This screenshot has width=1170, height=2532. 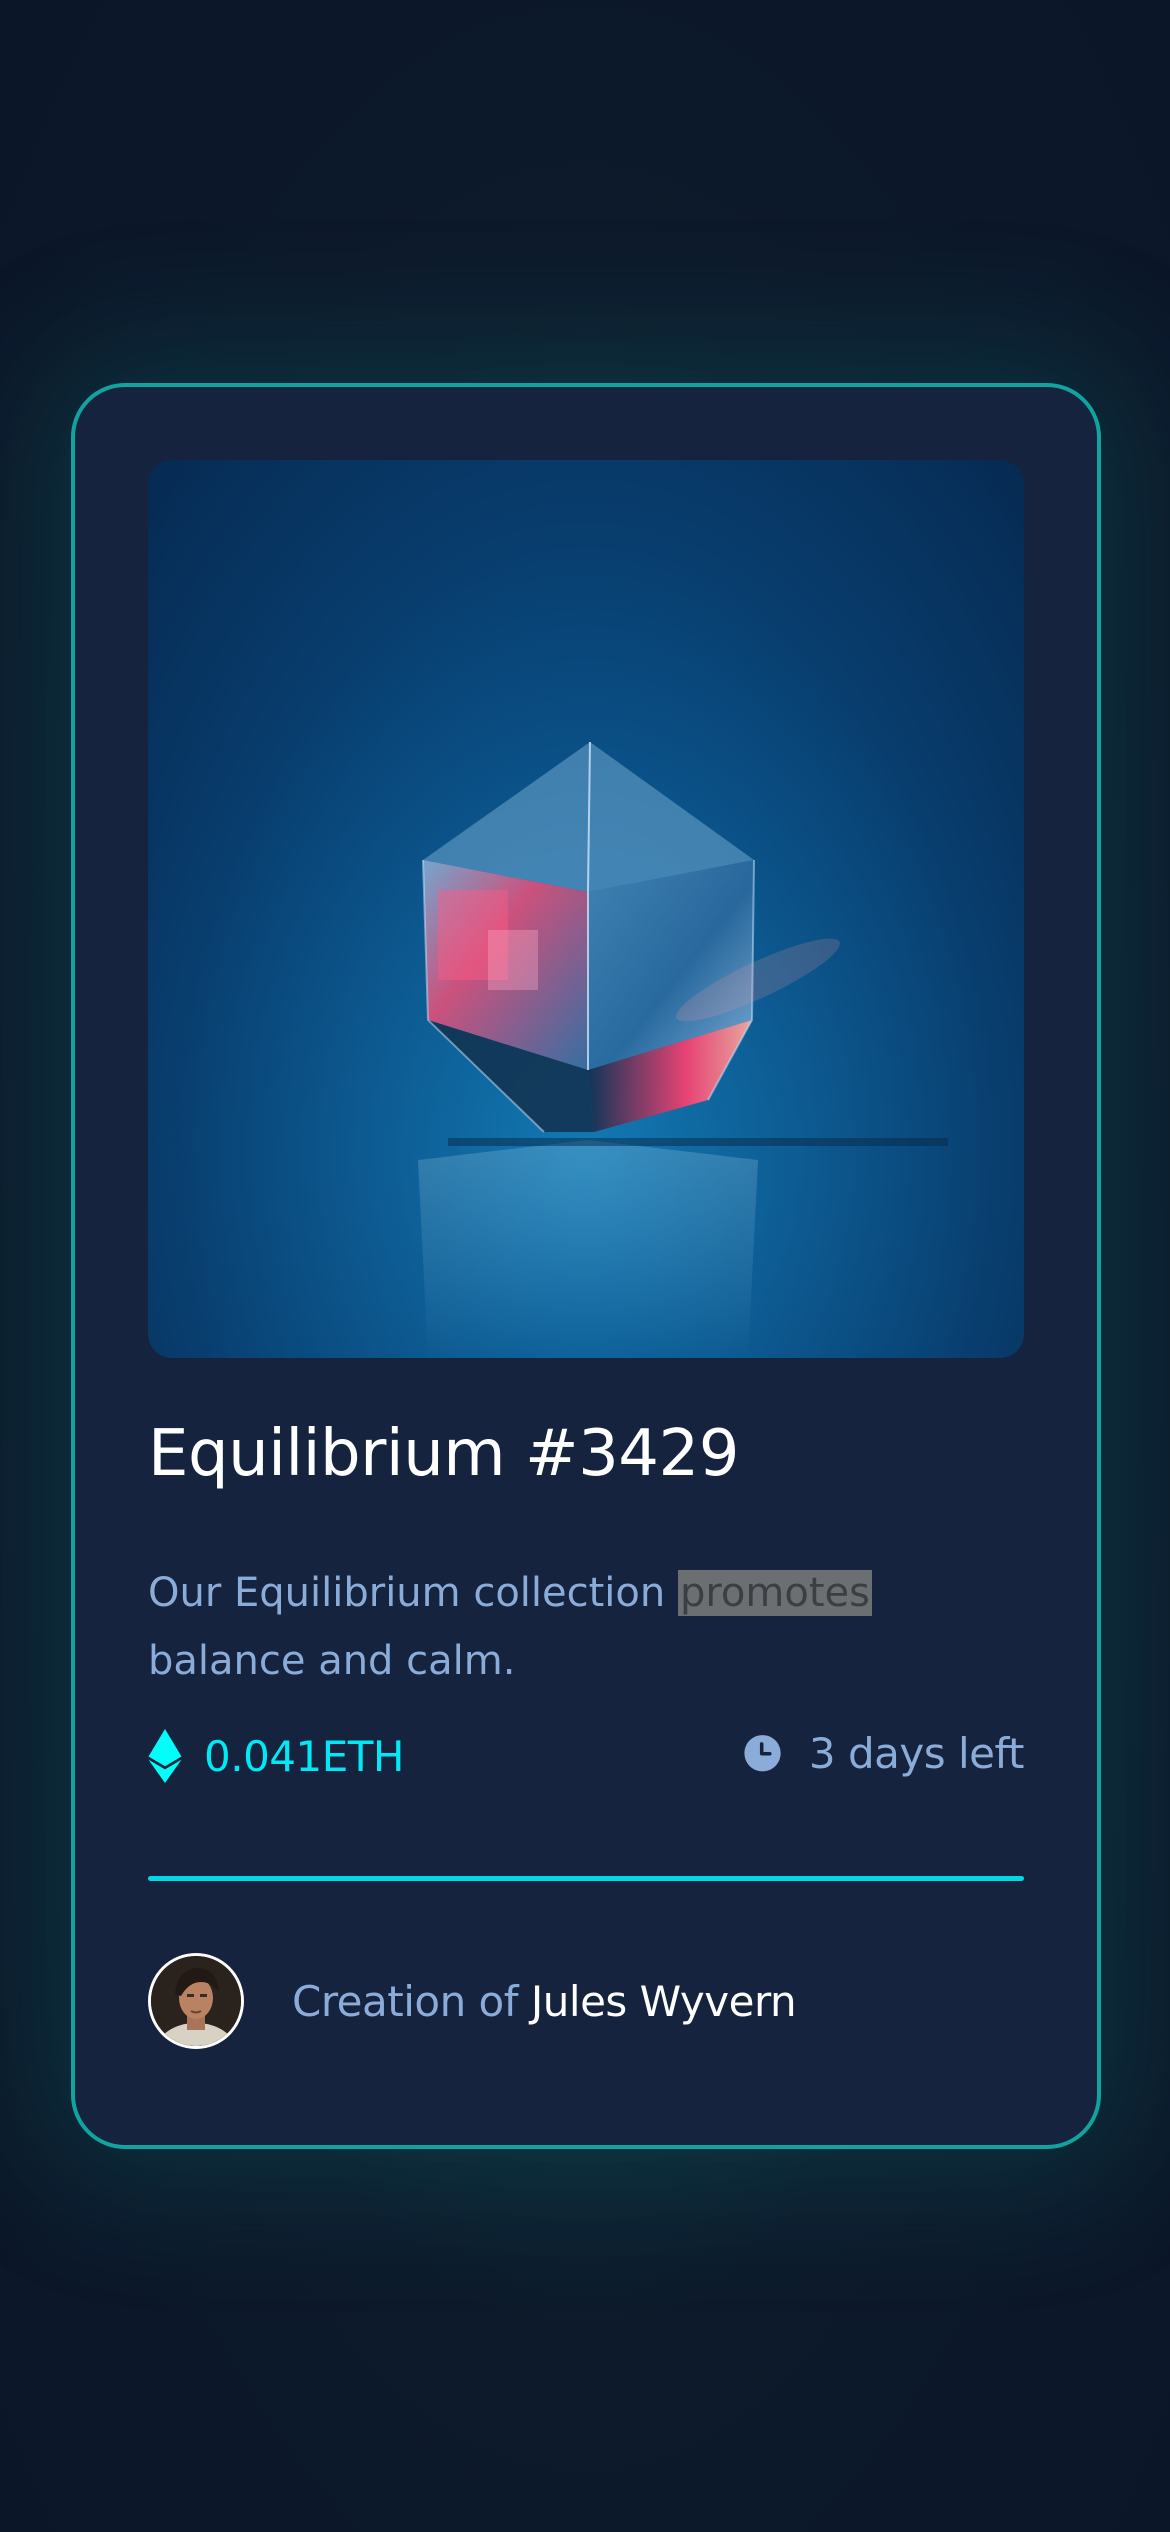 What do you see at coordinates (664, 2001) in the screenshot?
I see `creator-name-link: Jules Wyvern` at bounding box center [664, 2001].